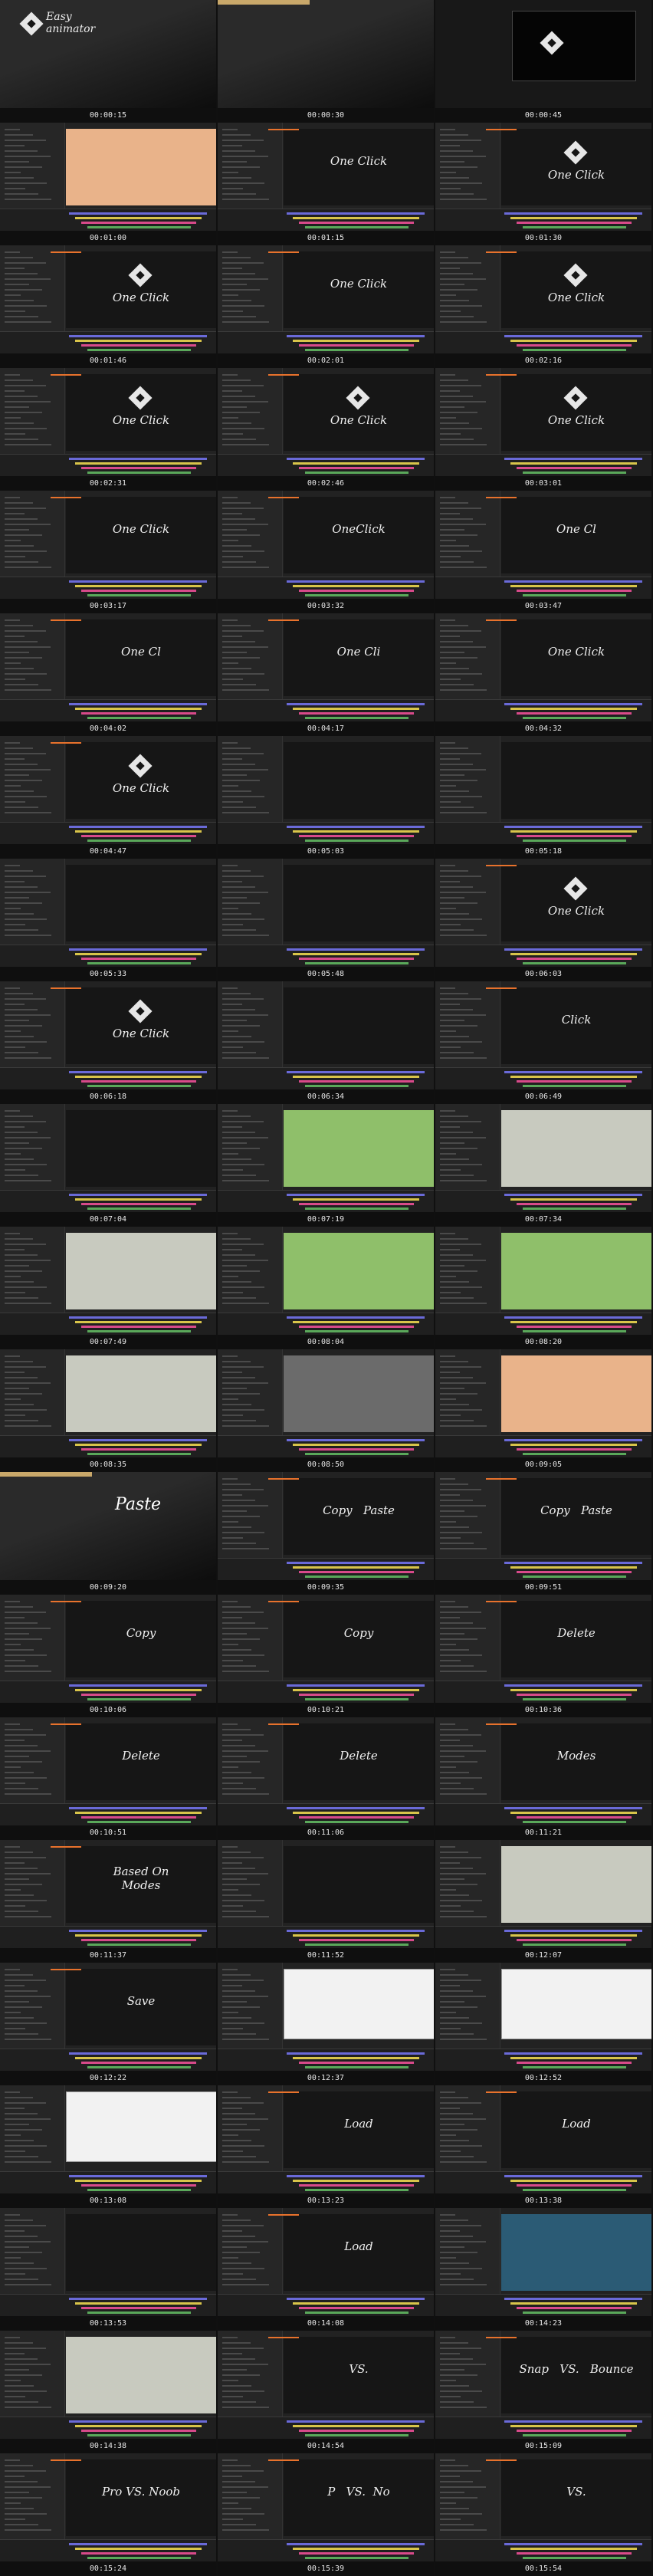 This screenshot has height=2576, width=653. What do you see at coordinates (108, 2514) in the screenshot?
I see `video-thumbnail: Pro VS. Noob 00:15:24` at bounding box center [108, 2514].